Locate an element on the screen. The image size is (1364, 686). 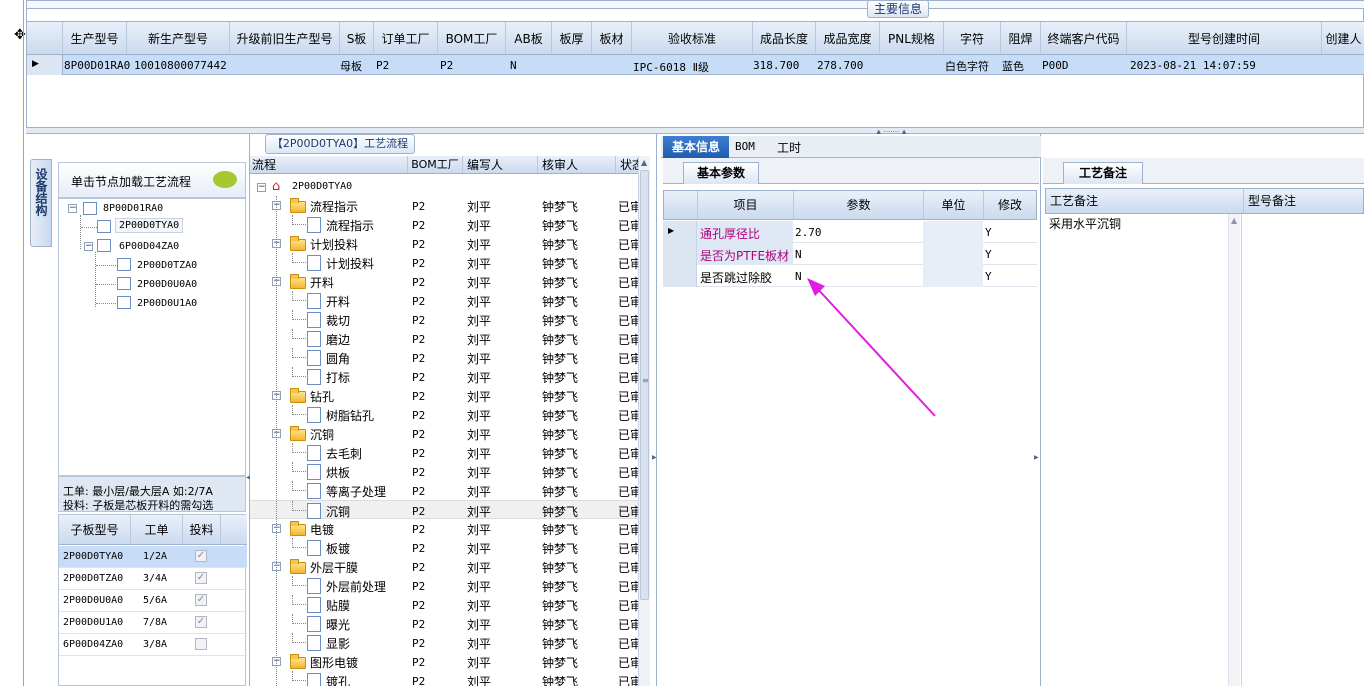
flow-step-row: 镀孔 P2 刘平 钟梦飞 已审 is located at coordinates (444, 678).